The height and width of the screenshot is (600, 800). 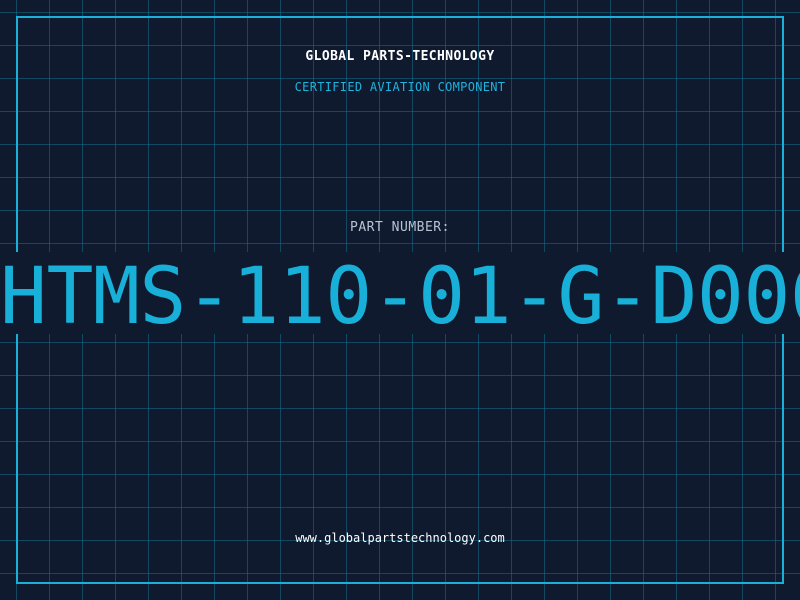 I want to click on company-name: GLOBAL PARTS-TECHNOLOGY, so click(x=400, y=56).